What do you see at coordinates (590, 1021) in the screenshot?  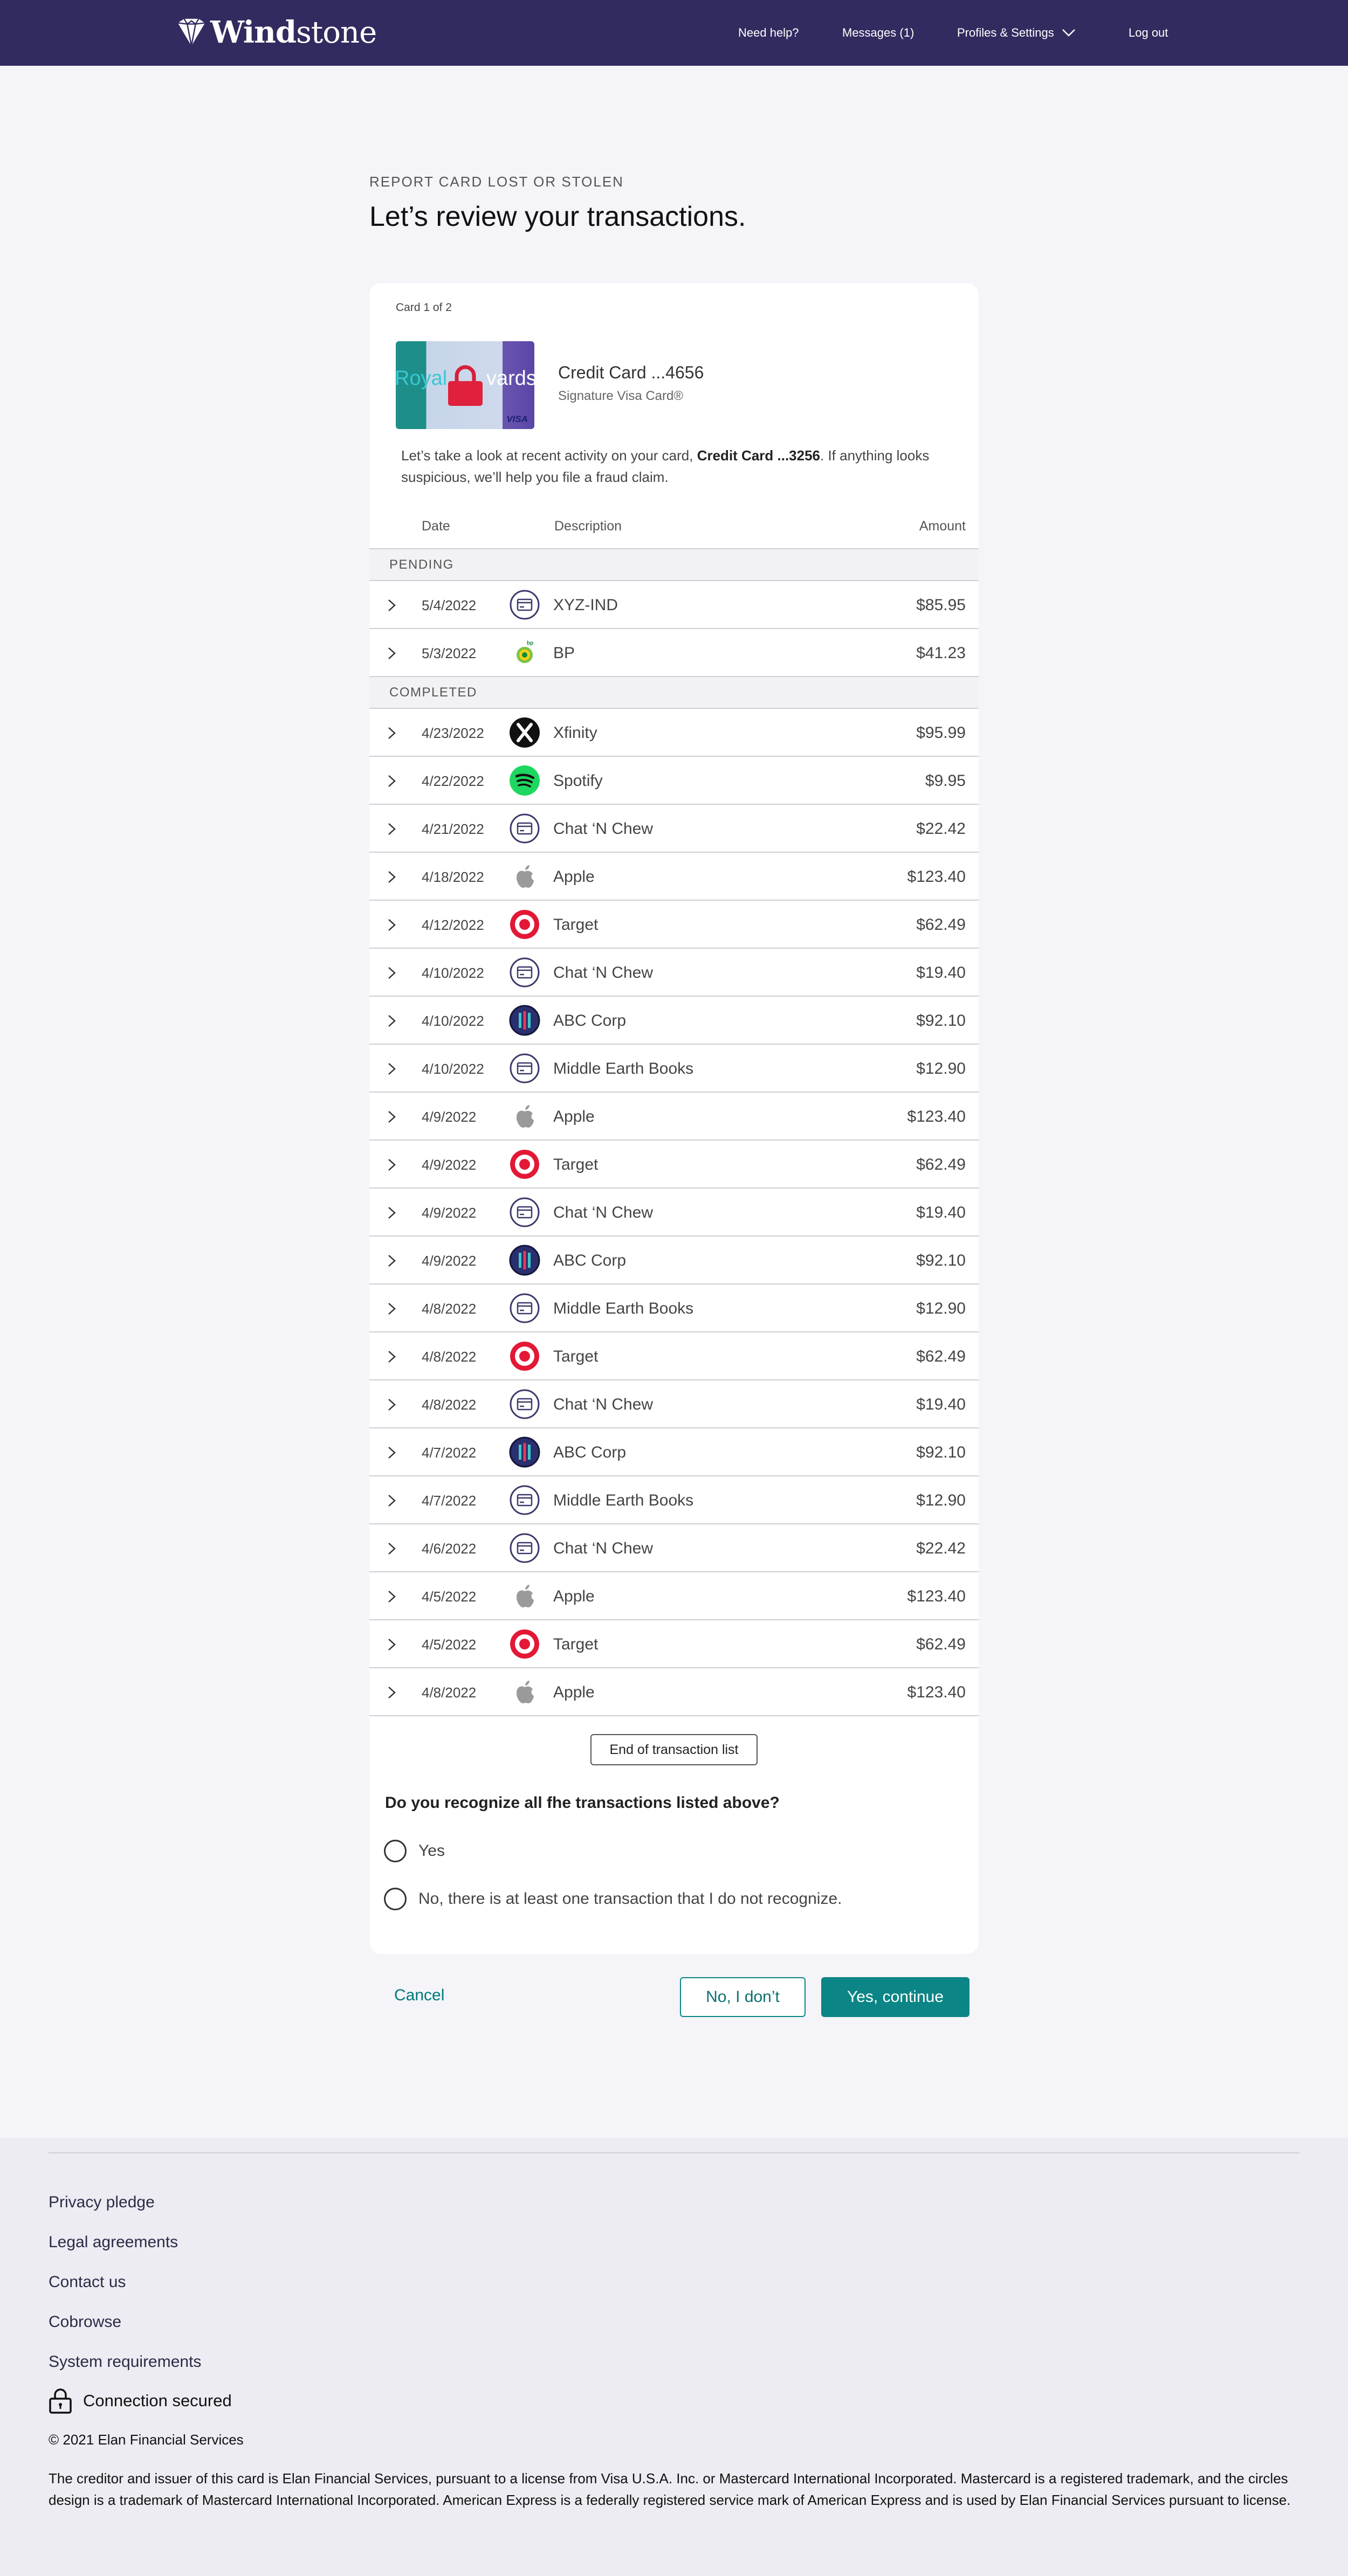 I see `transaction-description-abc-corp: ABC Corp` at bounding box center [590, 1021].